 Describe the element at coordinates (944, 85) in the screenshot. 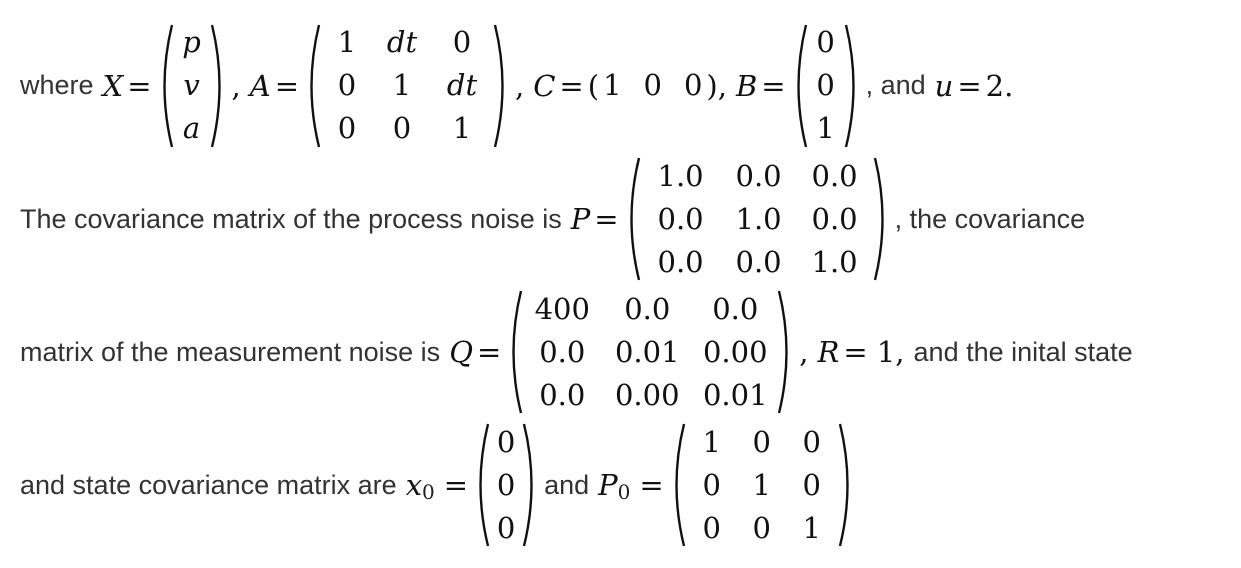

I see `var-u: u` at that location.